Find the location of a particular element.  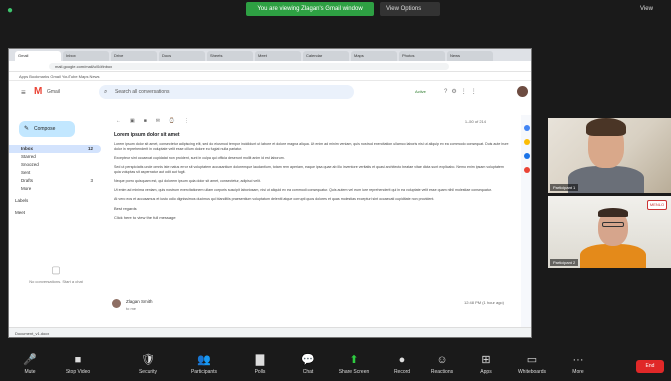

bookmarks-bar: Apps Bookmarks Gmail YouTube Maps News is located at coordinates (270, 76).